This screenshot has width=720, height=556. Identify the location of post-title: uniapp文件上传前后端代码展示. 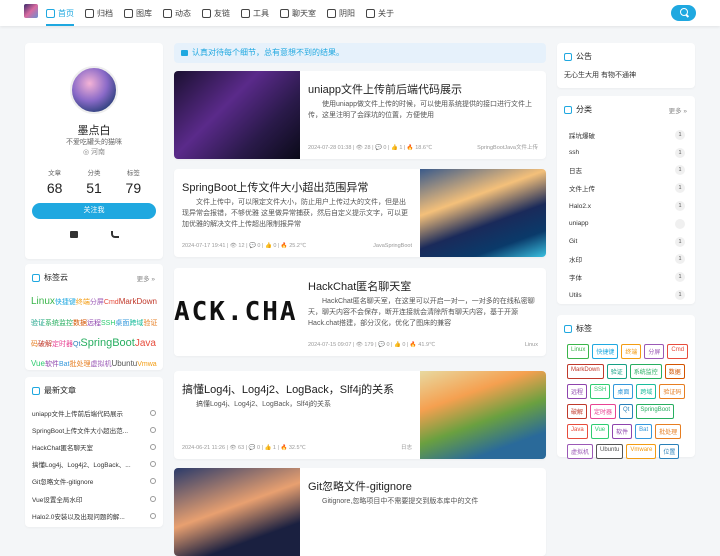
(423, 89).